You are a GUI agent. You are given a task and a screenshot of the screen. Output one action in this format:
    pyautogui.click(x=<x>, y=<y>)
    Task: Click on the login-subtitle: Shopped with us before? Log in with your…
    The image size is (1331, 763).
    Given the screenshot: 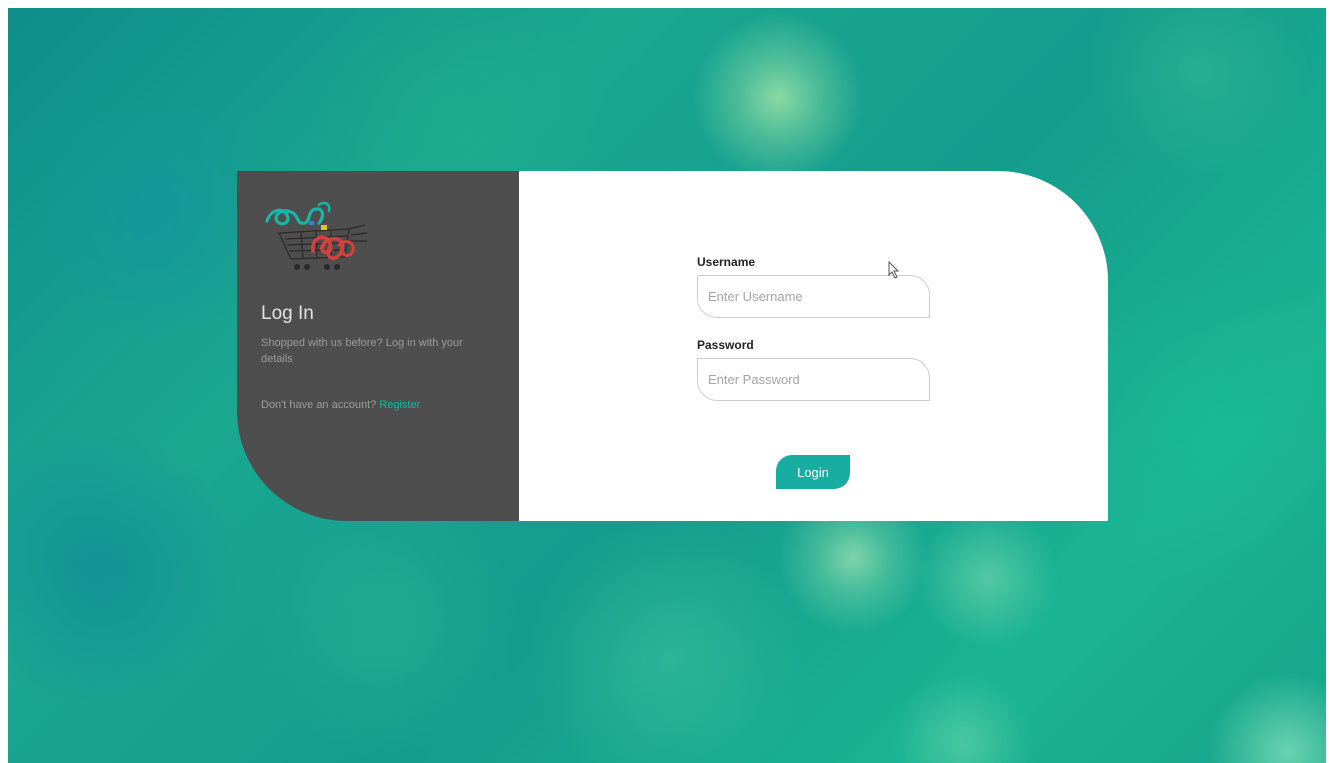 What is the action you would take?
    pyautogui.click(x=362, y=351)
    